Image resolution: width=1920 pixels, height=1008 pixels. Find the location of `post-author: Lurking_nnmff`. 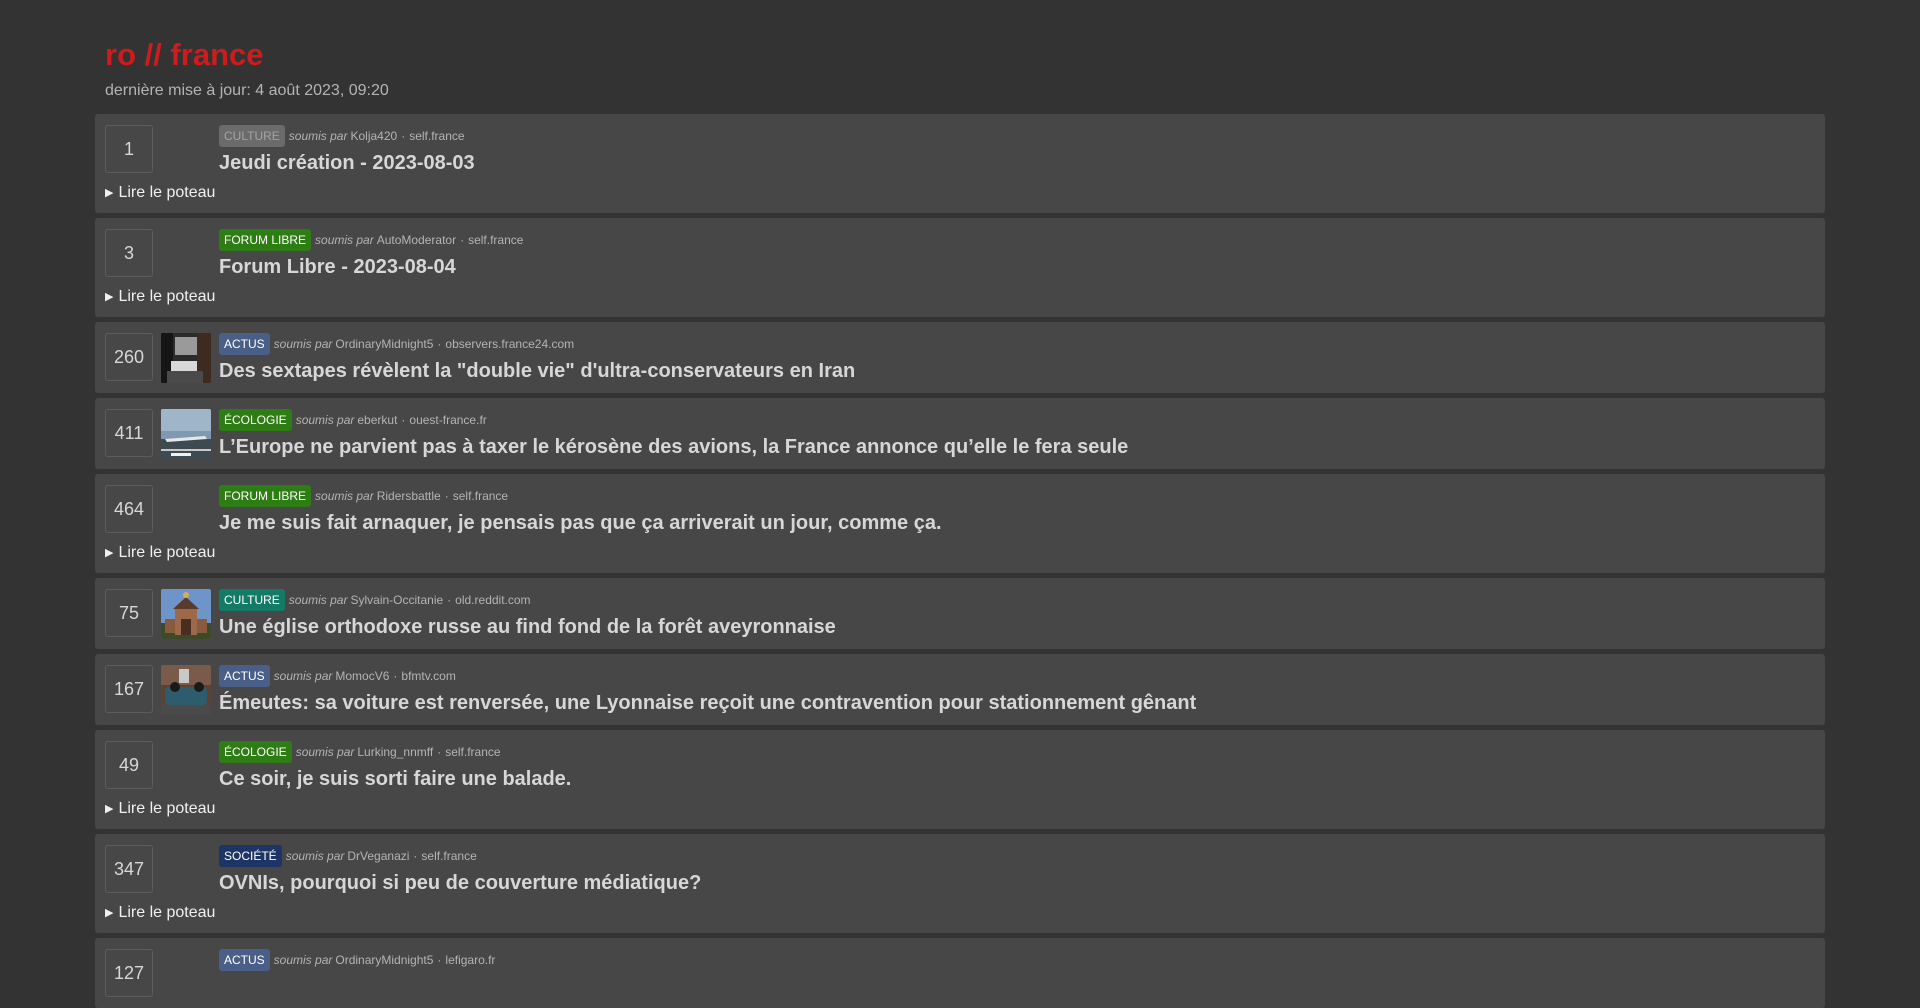

post-author: Lurking_nnmff is located at coordinates (395, 752).